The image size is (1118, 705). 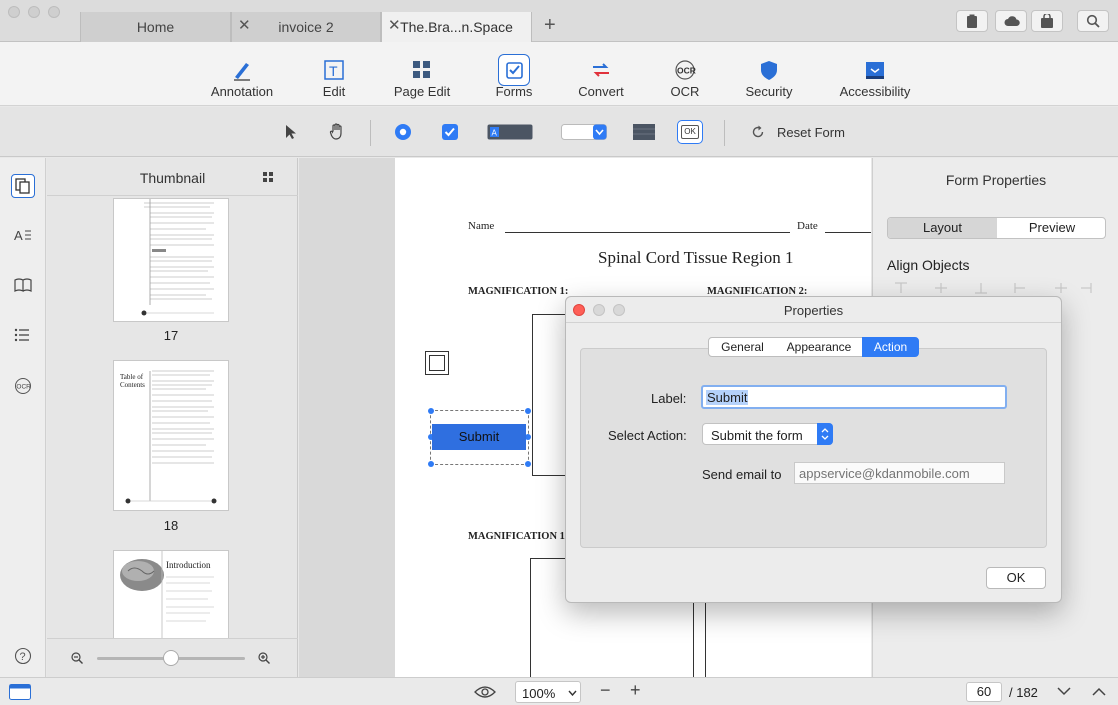 I want to click on window-zoom-button, so click(x=54, y=12).